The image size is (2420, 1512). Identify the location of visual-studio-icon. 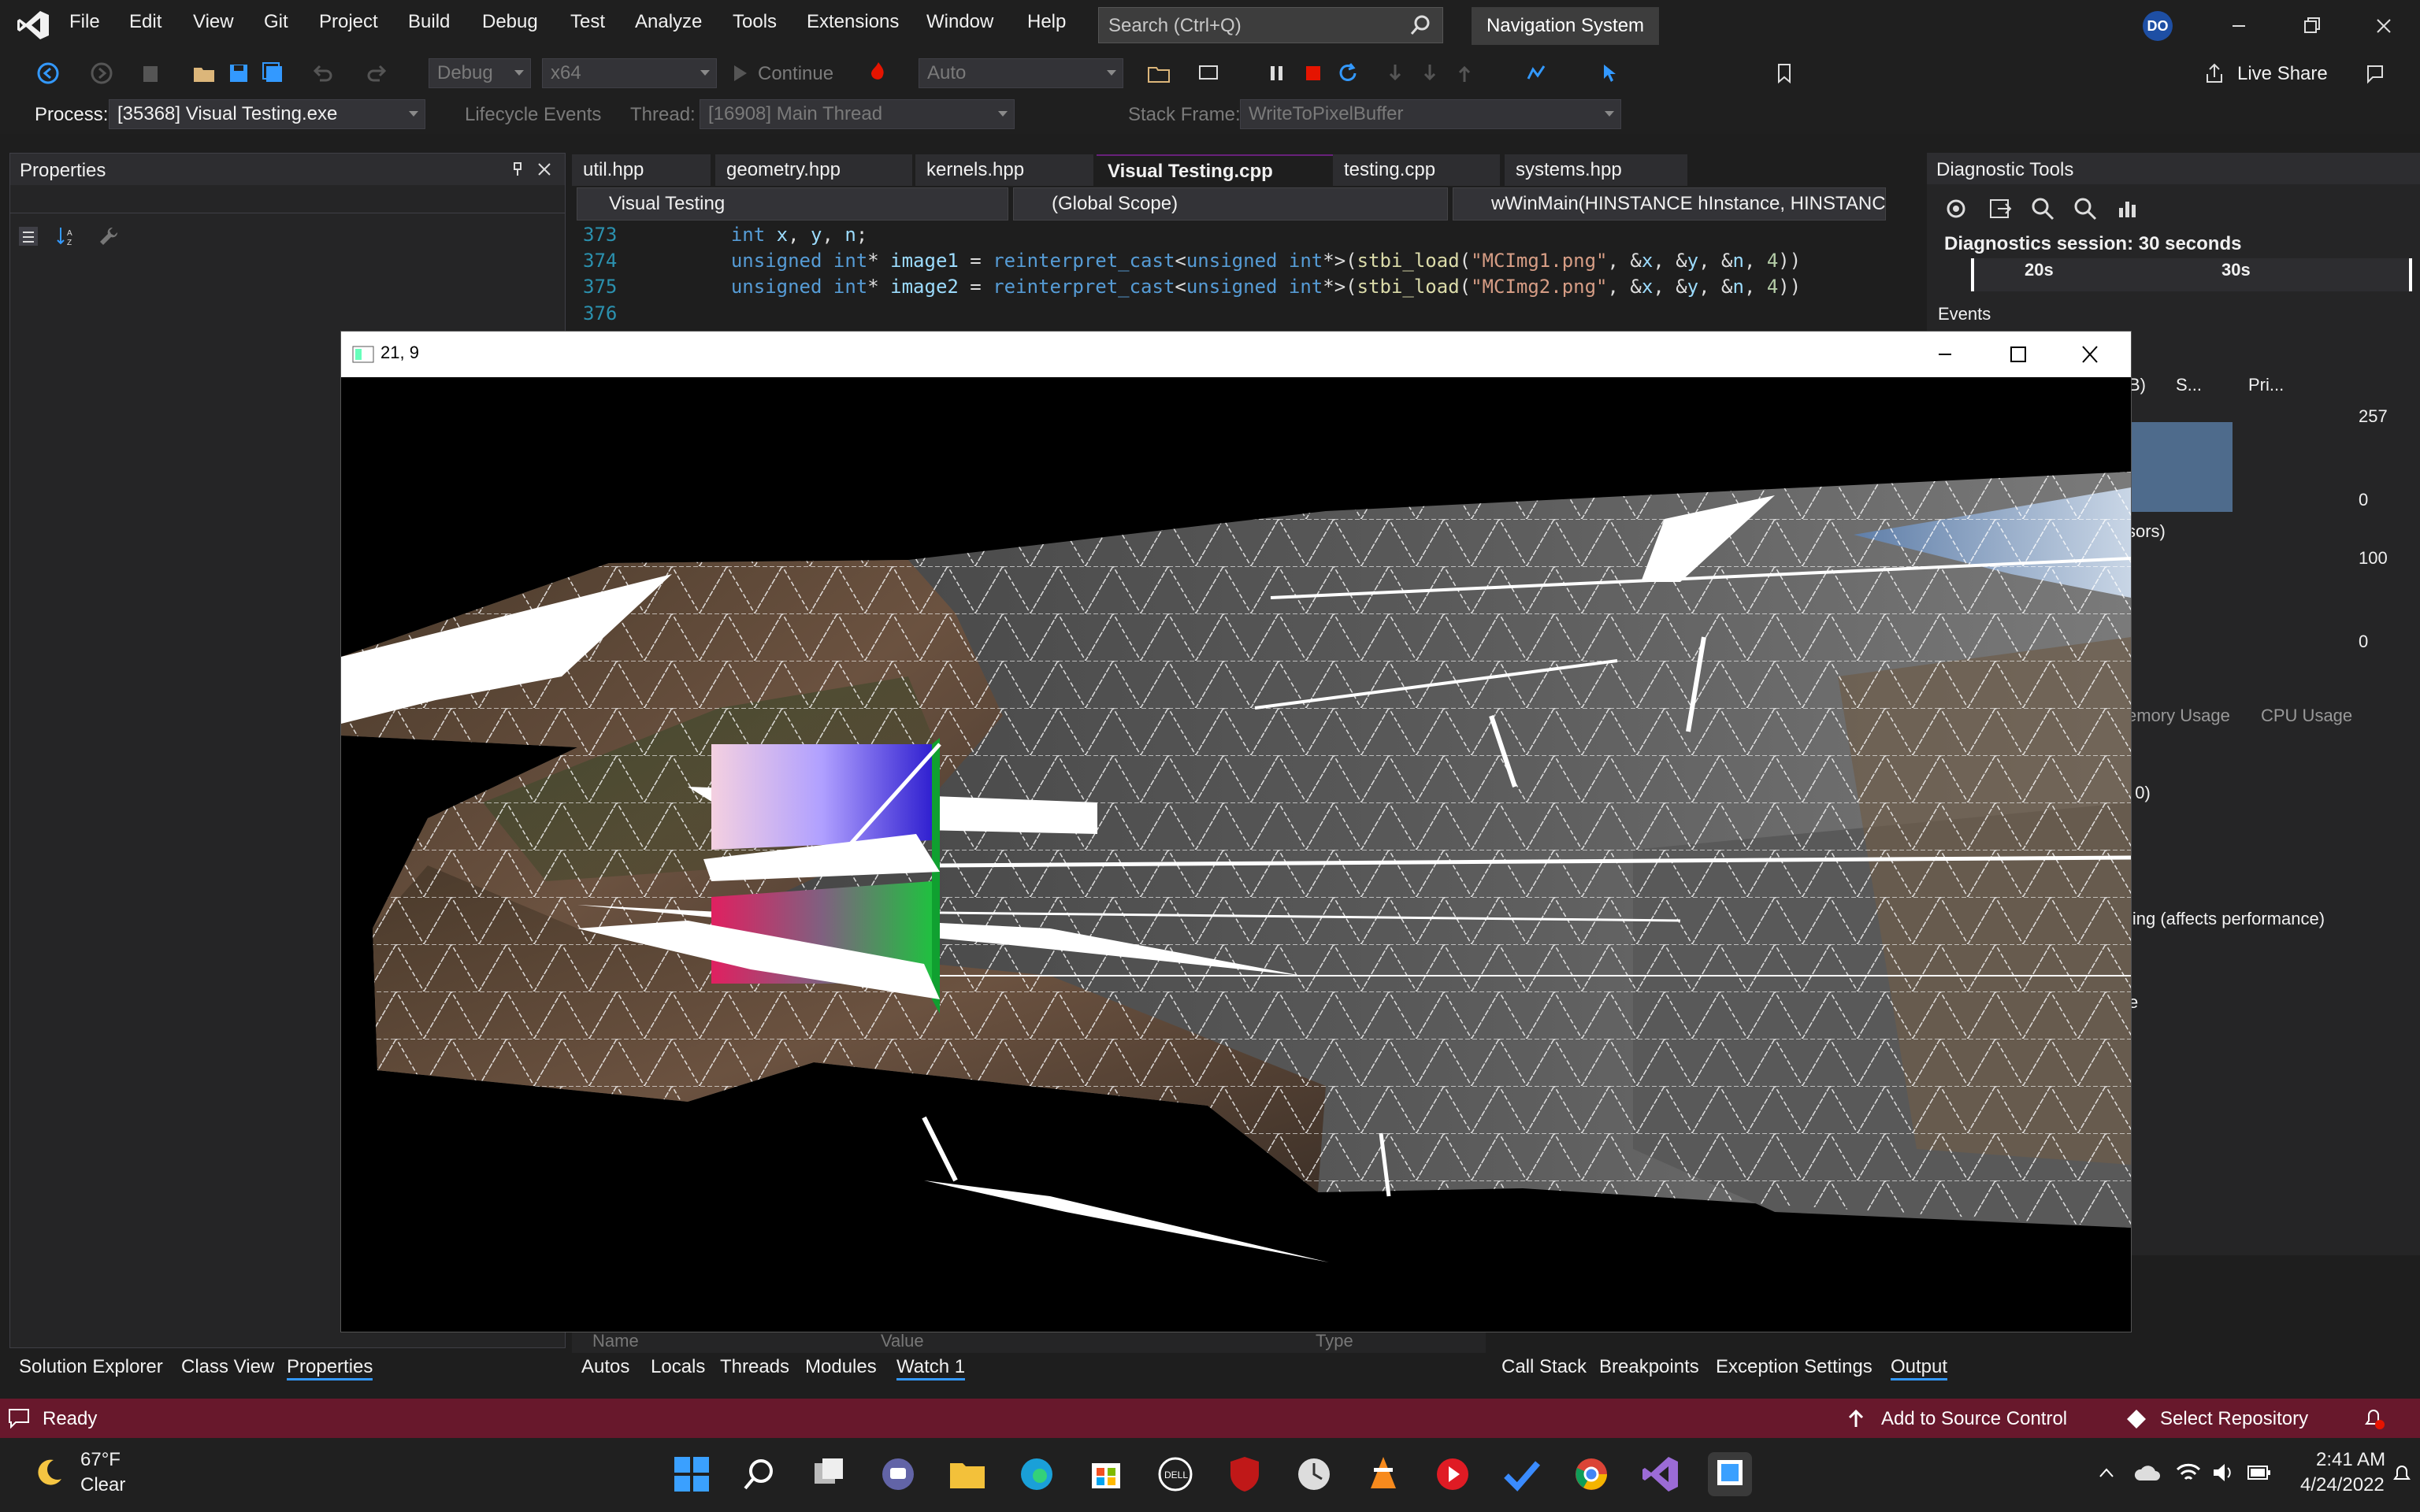
(1661, 1474).